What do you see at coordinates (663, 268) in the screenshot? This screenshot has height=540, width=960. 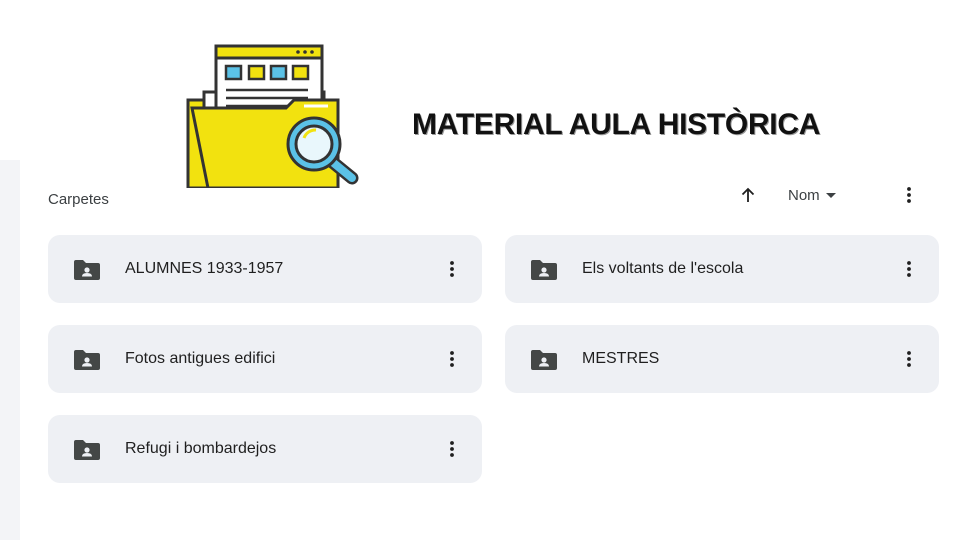 I see `folder-name: Els voltants de l'escola` at bounding box center [663, 268].